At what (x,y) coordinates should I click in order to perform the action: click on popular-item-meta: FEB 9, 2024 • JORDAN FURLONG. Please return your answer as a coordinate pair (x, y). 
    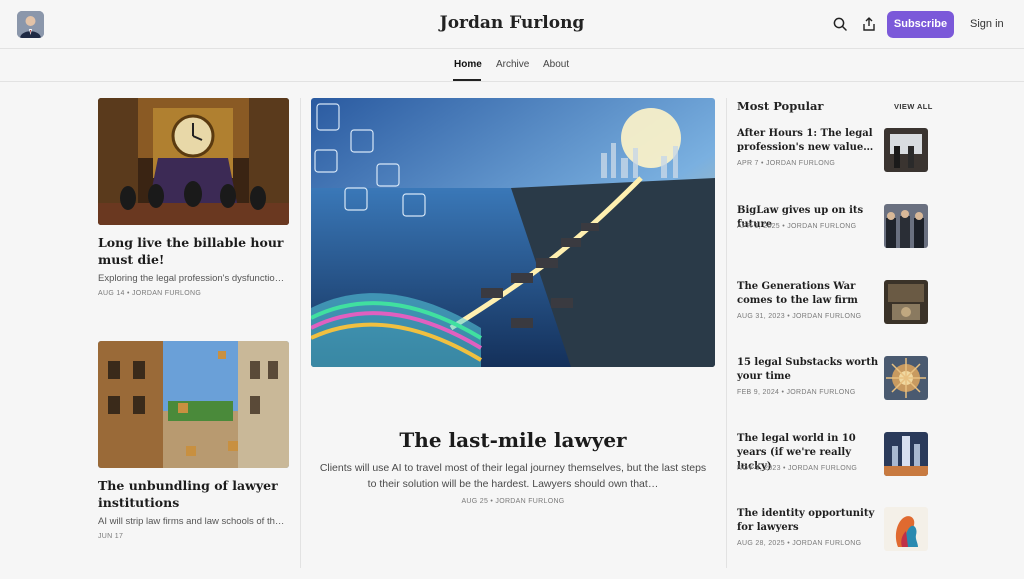
    Looking at the image, I should click on (796, 392).